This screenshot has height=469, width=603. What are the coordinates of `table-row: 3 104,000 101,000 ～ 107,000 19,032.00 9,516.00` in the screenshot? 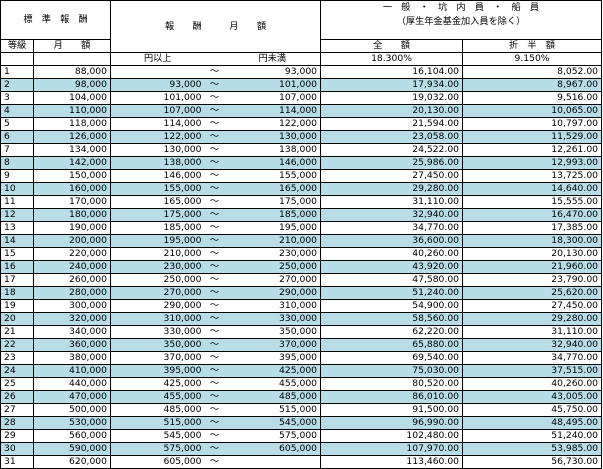 It's located at (301, 98).